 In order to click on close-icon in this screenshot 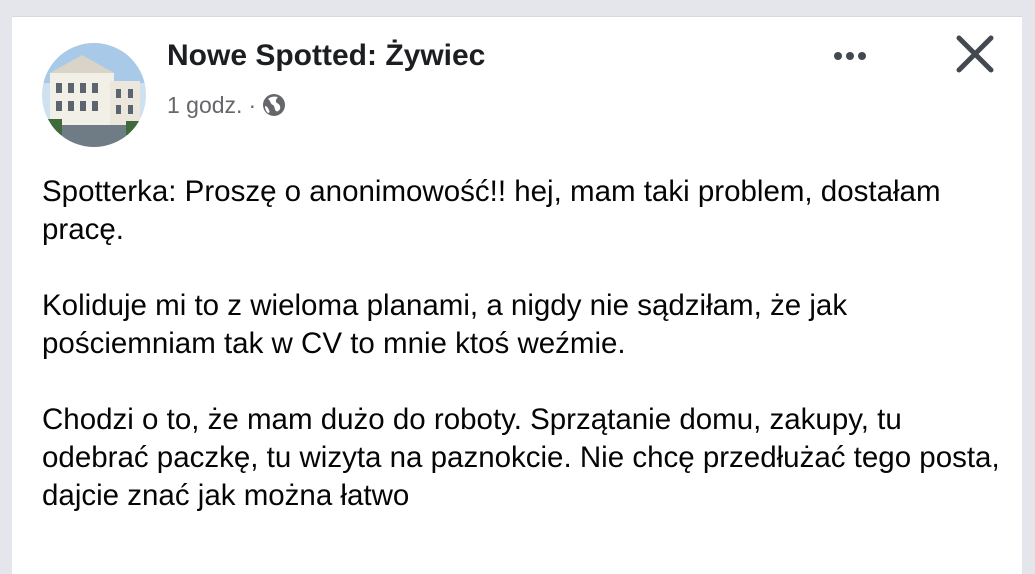, I will do `click(975, 54)`.